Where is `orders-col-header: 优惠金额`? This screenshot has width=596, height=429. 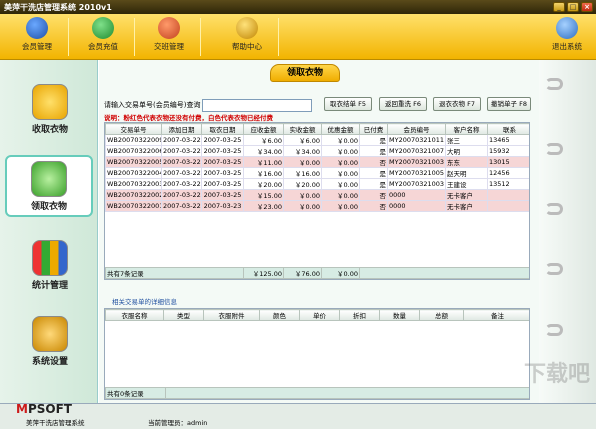 orders-col-header: 优惠金额 is located at coordinates (340, 129).